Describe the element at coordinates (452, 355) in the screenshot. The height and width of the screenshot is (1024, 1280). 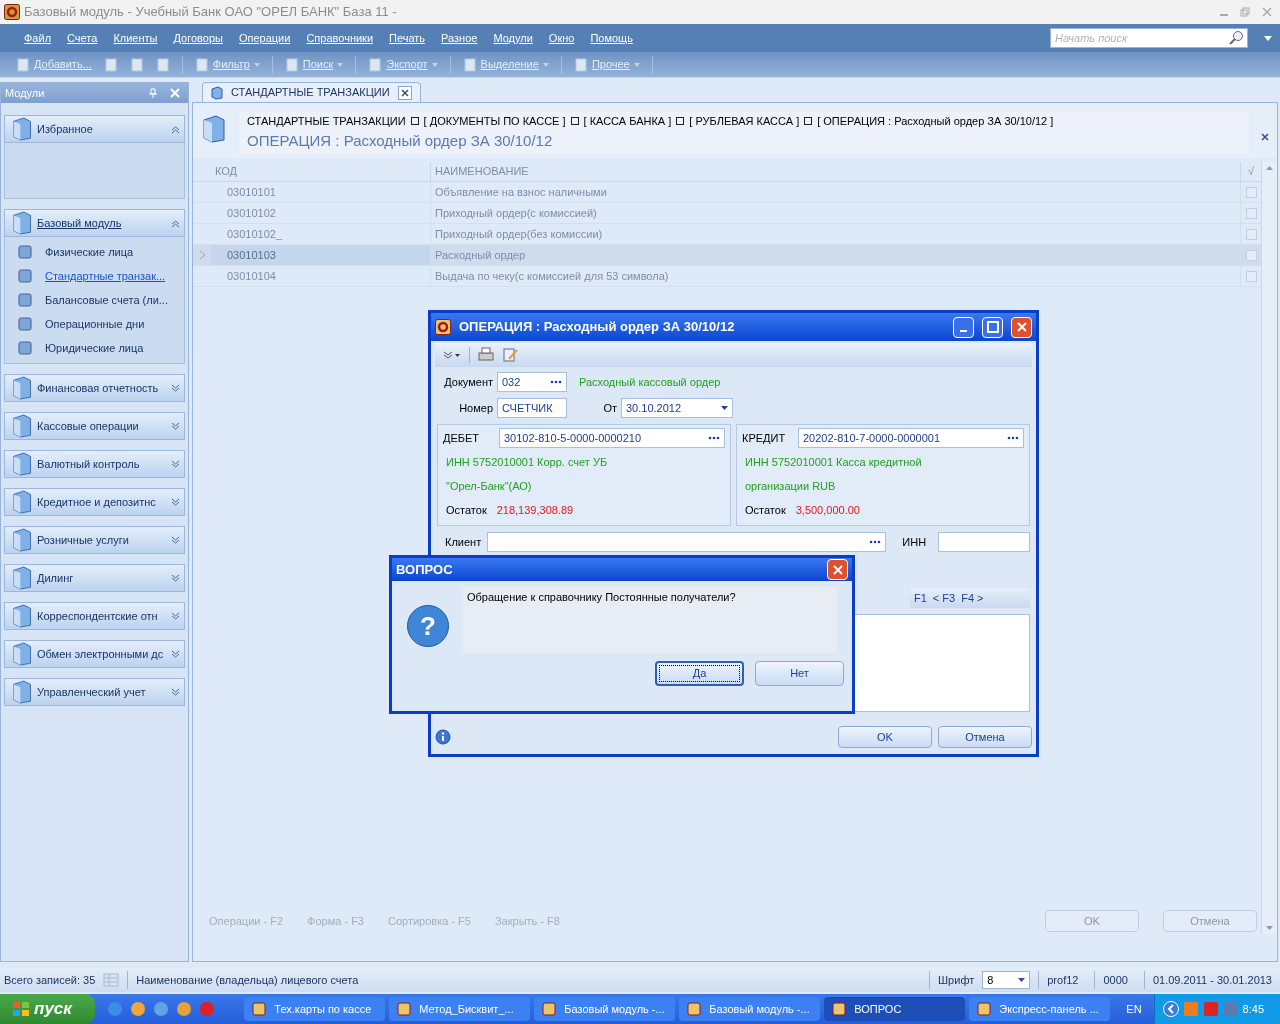
I see `chevron-down-icon` at that location.